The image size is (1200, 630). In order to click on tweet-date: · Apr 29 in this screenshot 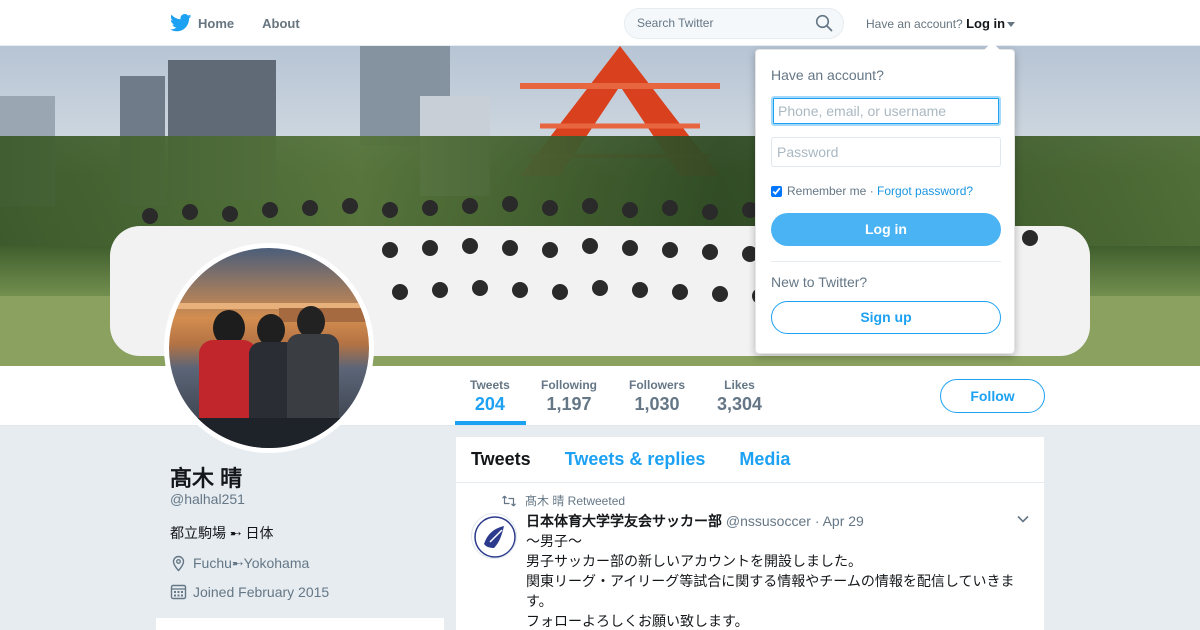, I will do `click(839, 521)`.